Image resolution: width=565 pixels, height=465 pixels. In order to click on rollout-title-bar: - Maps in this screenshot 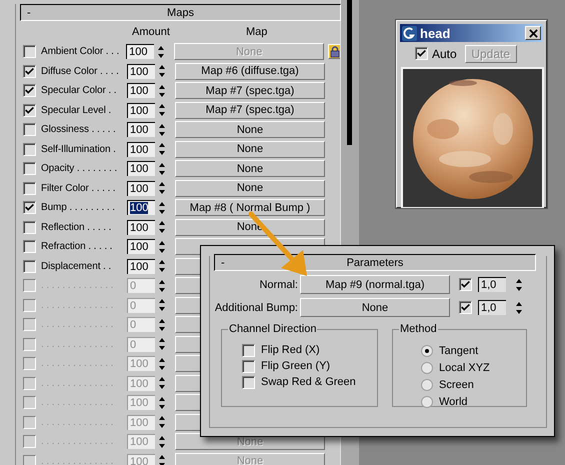, I will do `click(180, 12)`.